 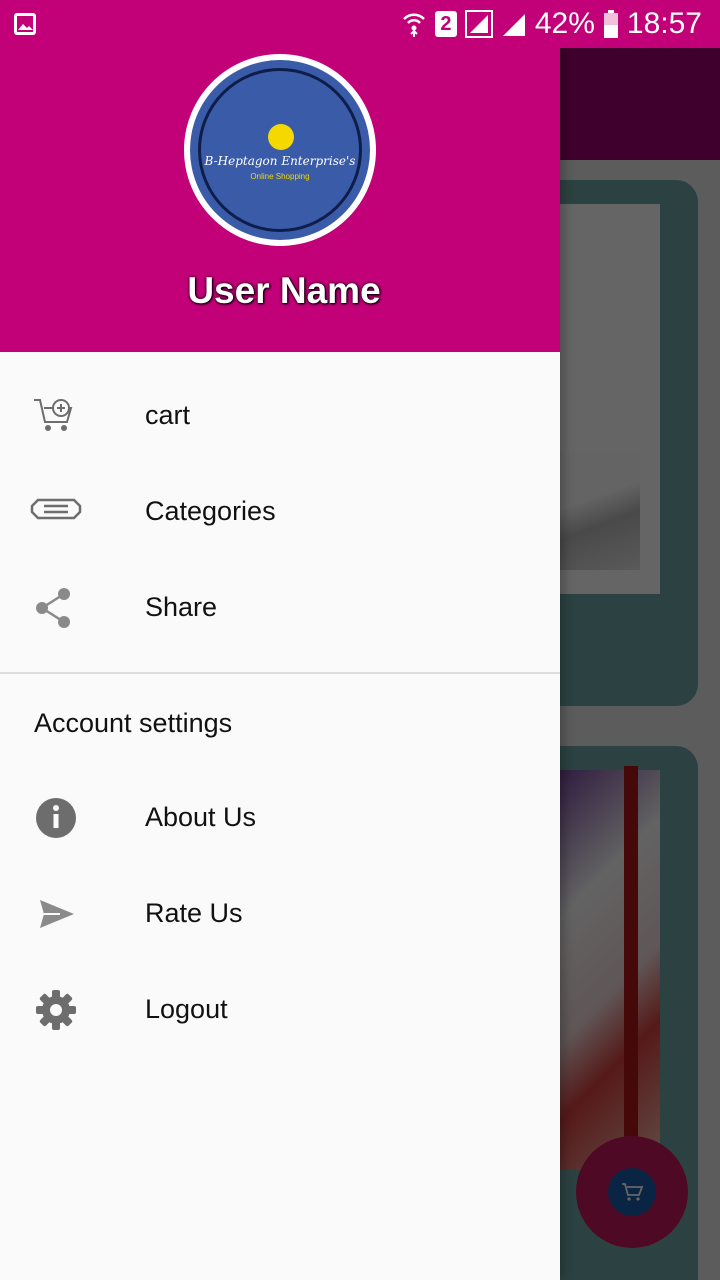 What do you see at coordinates (210, 511) in the screenshot?
I see `drawer-item-label: Categories` at bounding box center [210, 511].